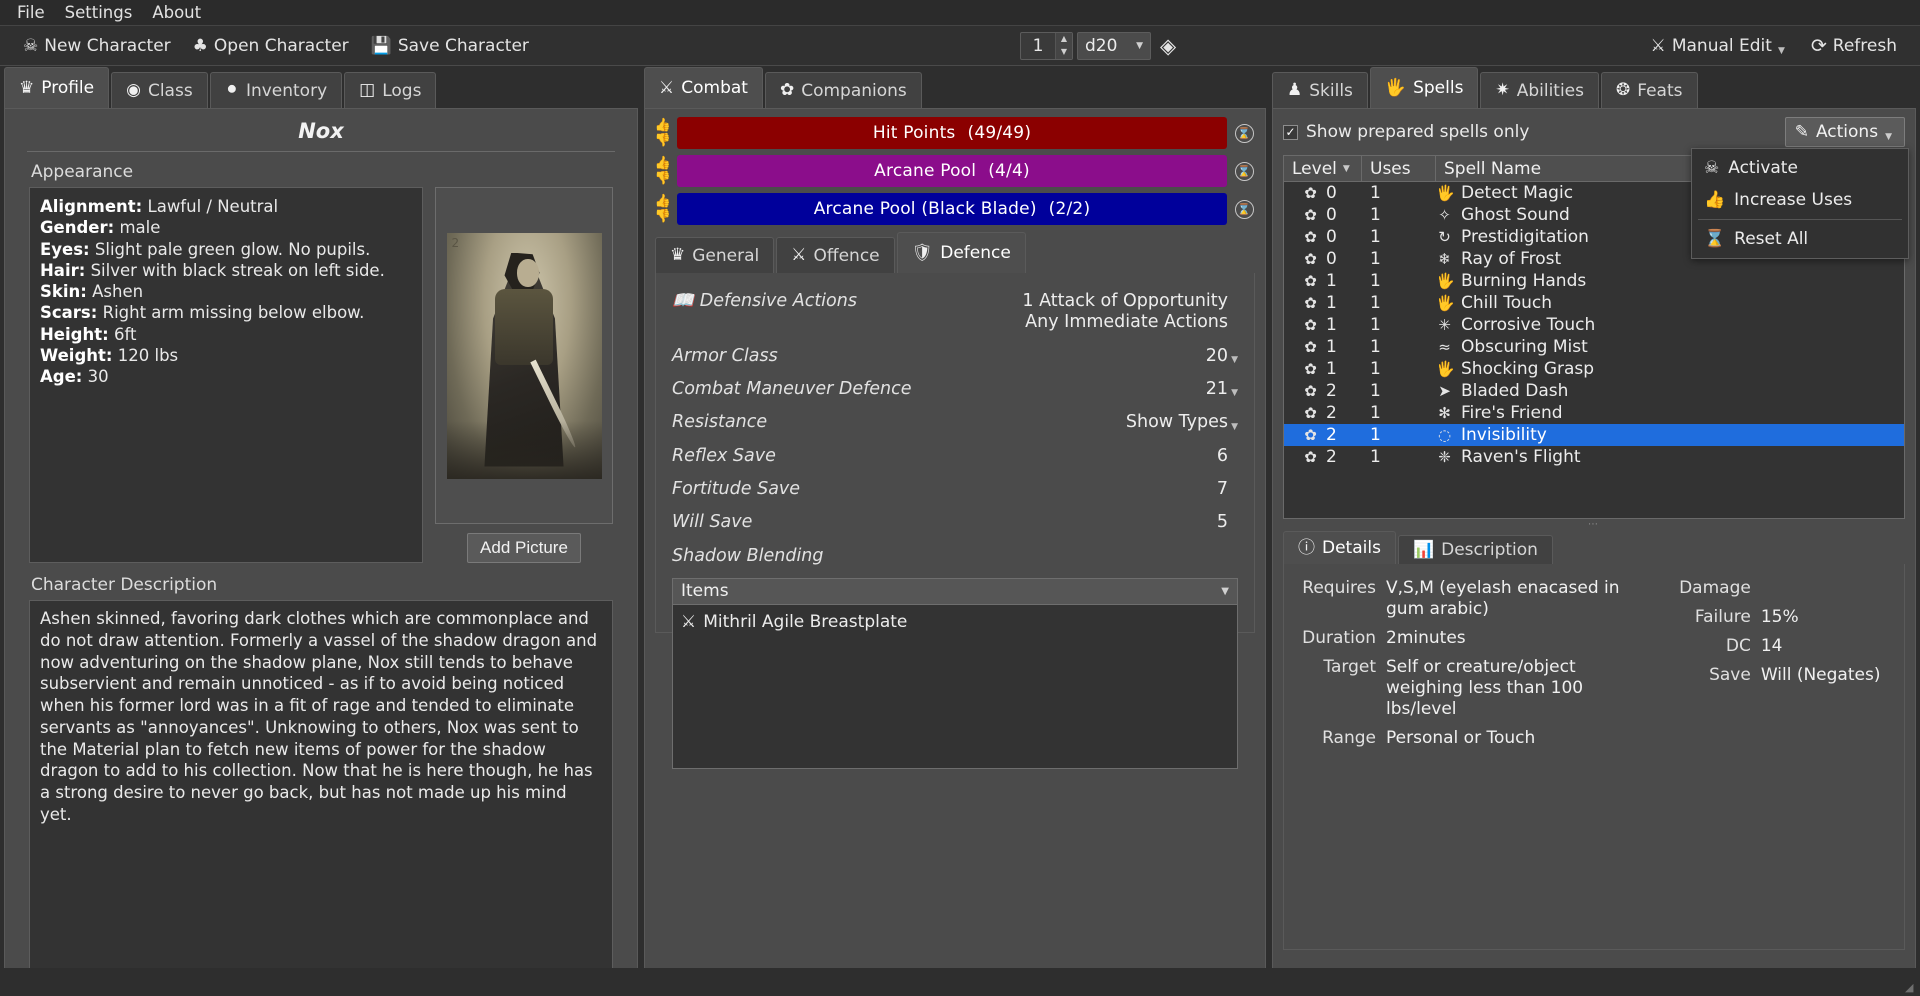  What do you see at coordinates (1475, 549) in the screenshot?
I see `tab-description: 📊 Description` at bounding box center [1475, 549].